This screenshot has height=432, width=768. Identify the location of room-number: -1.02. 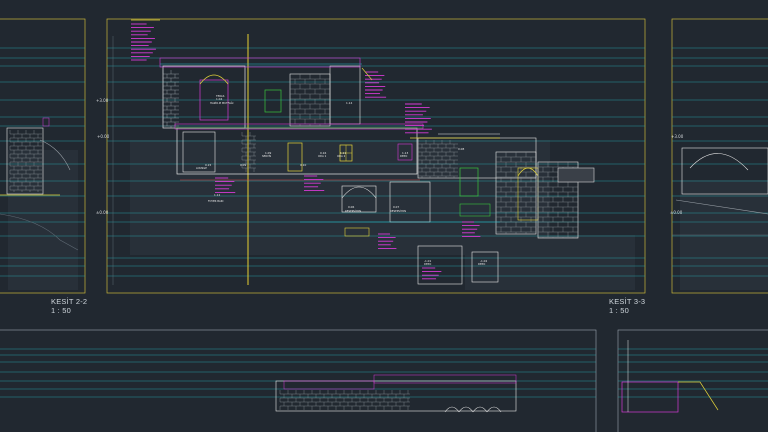
(483, 261).